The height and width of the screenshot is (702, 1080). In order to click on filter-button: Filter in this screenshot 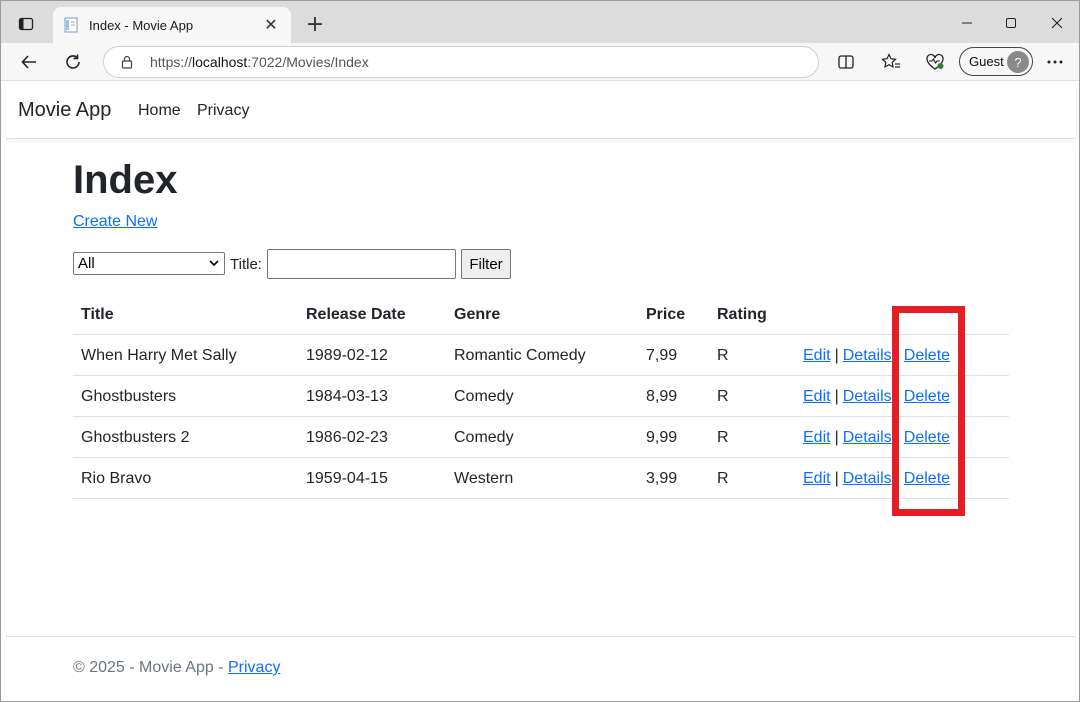, I will do `click(486, 264)`.